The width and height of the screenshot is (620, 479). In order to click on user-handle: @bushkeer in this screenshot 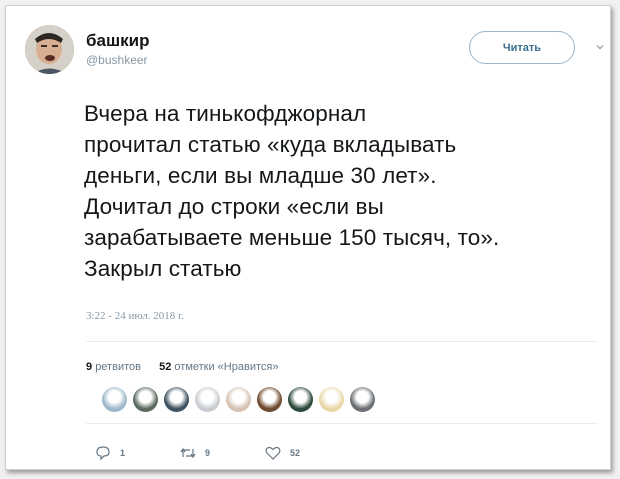, I will do `click(117, 60)`.